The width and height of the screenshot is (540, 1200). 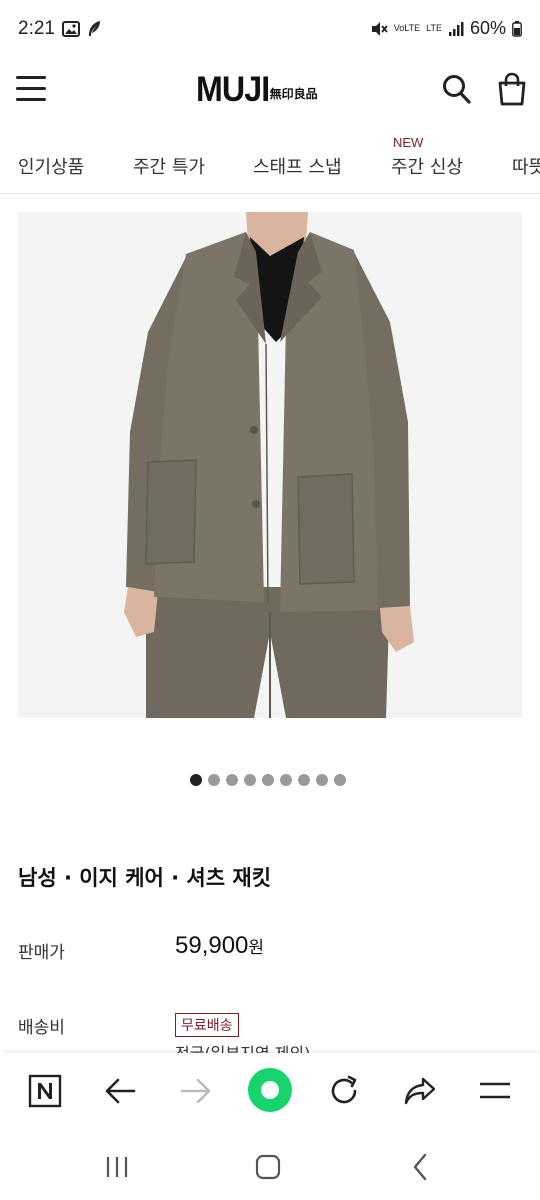 I want to click on site-header: MUJI 無印良品, so click(x=270, y=90).